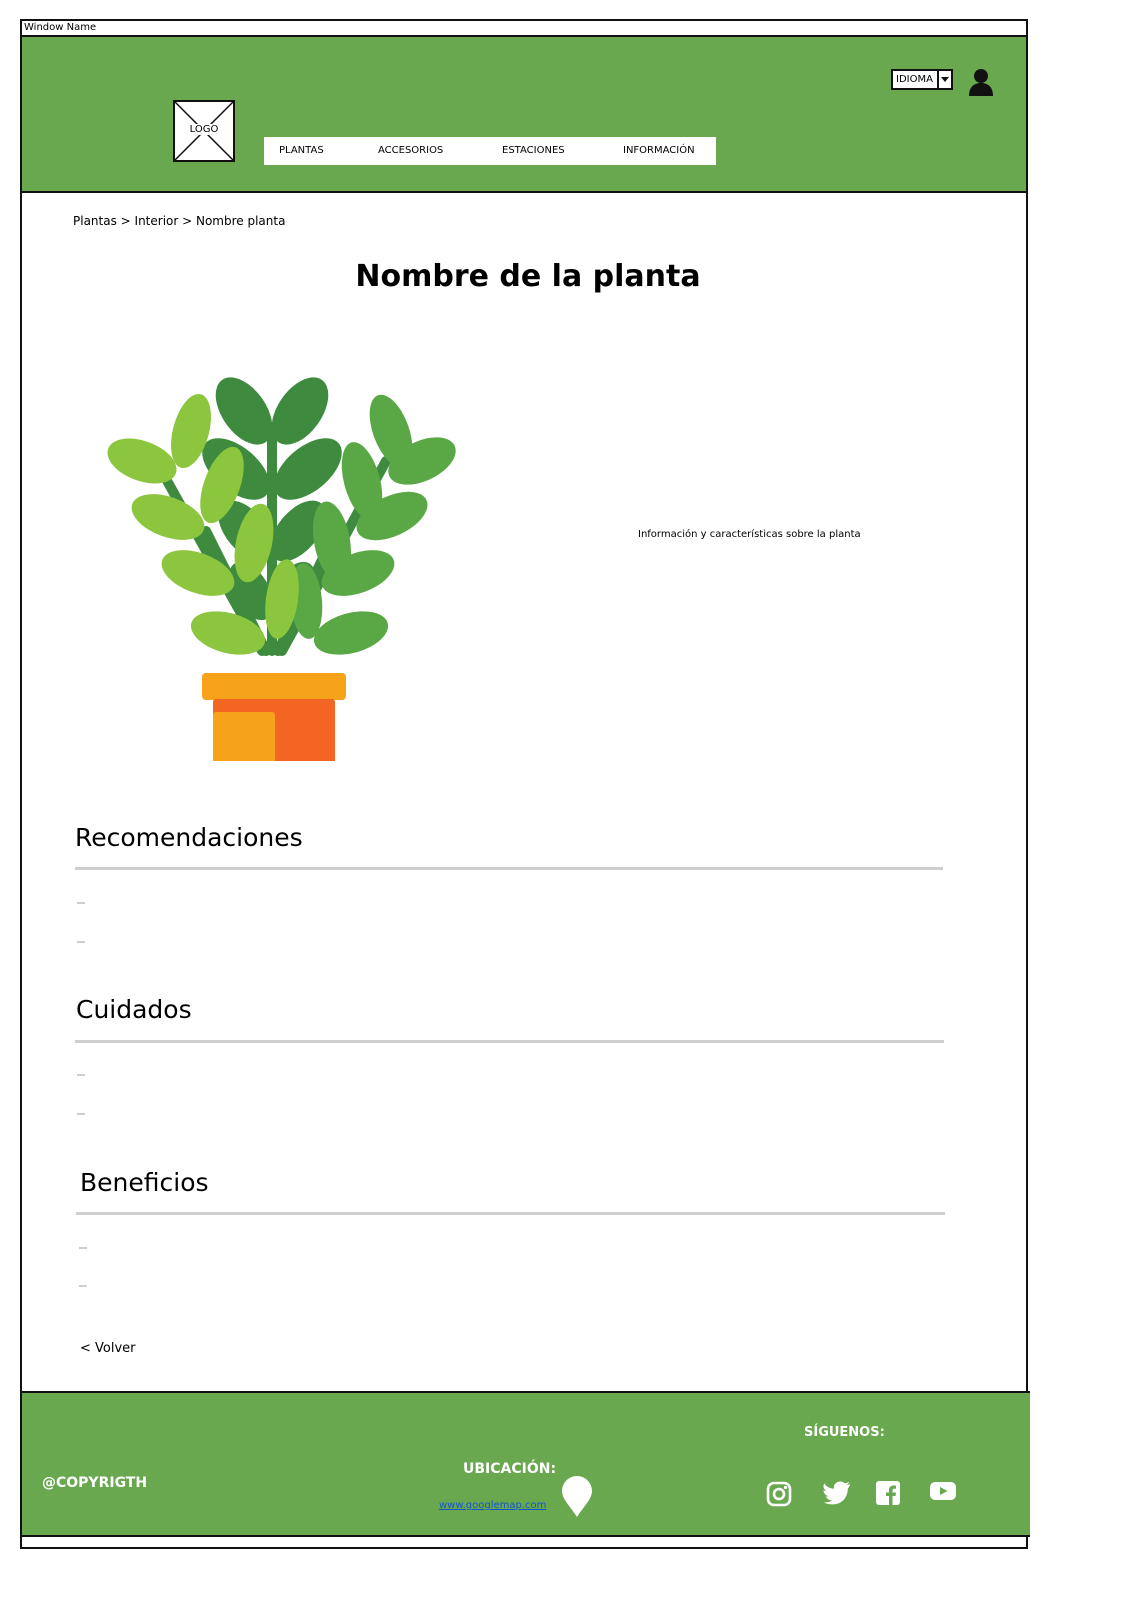  I want to click on plant-image, so click(281, 569).